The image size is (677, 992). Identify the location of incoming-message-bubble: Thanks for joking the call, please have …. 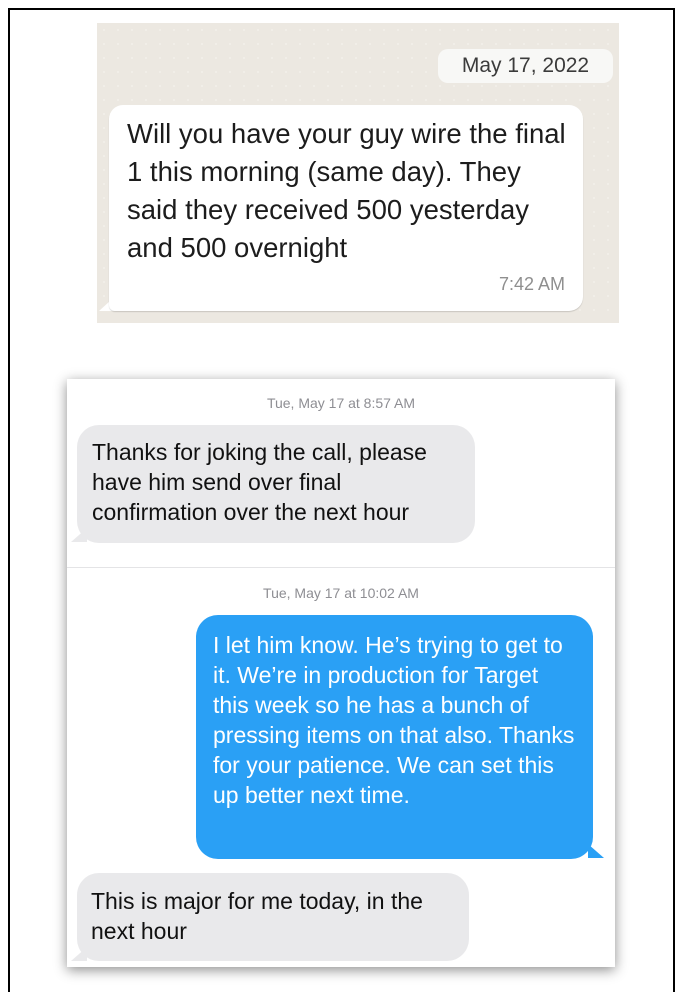
(276, 484).